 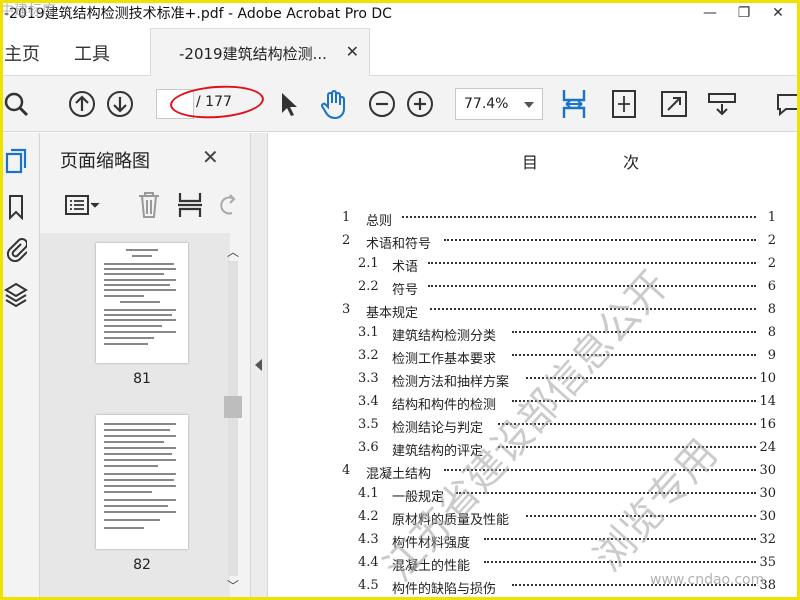 I want to click on full-screen-icon, so click(x=674, y=104).